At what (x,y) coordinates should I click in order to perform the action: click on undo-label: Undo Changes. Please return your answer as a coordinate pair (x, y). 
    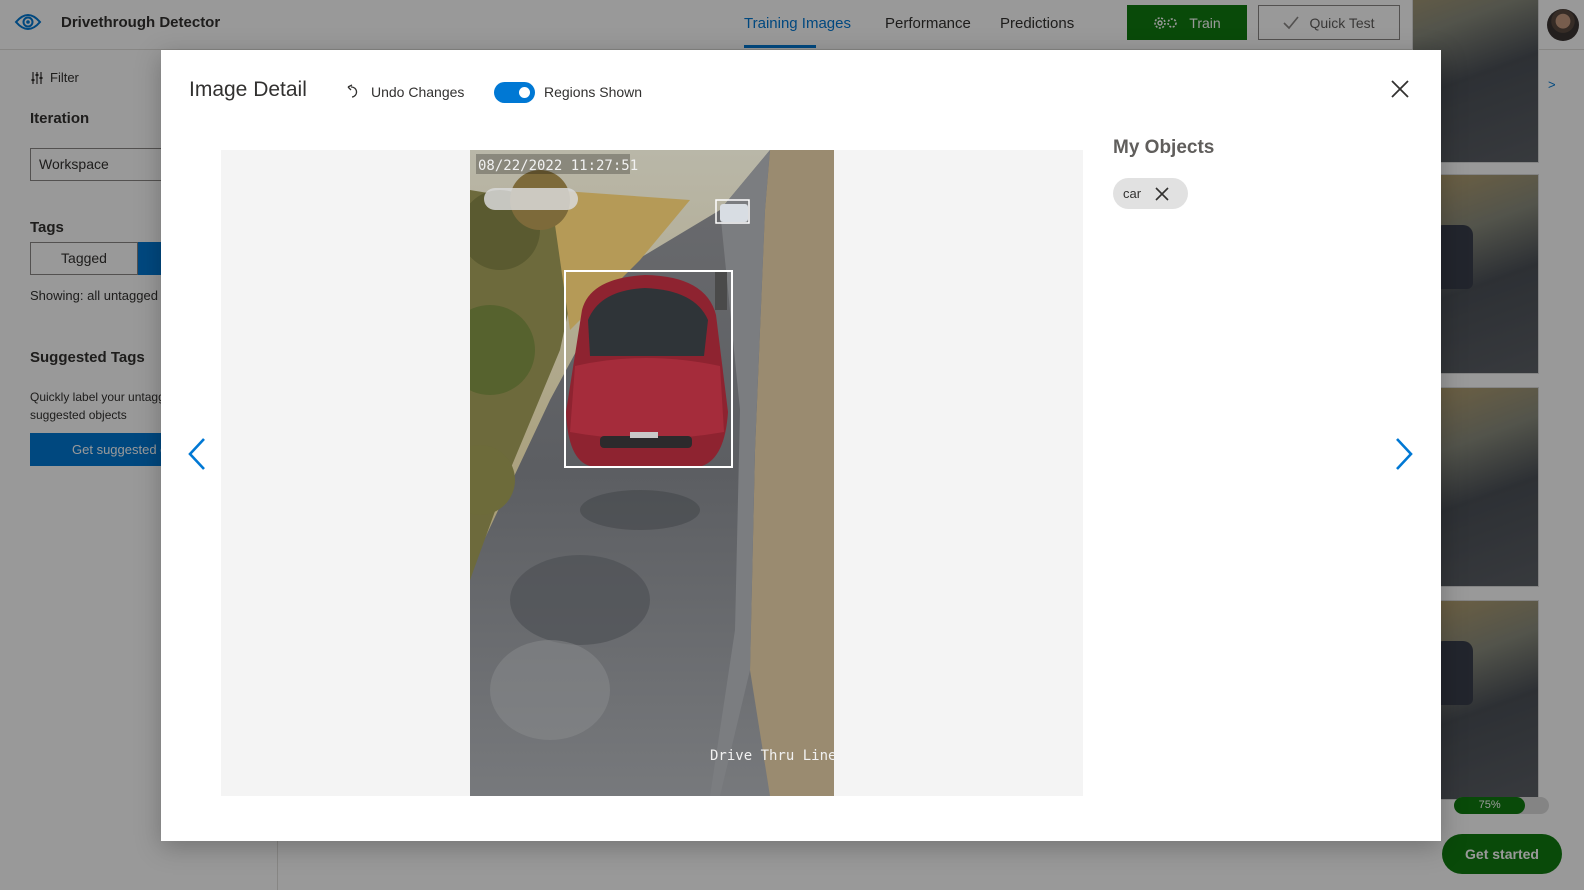
    Looking at the image, I should click on (418, 92).